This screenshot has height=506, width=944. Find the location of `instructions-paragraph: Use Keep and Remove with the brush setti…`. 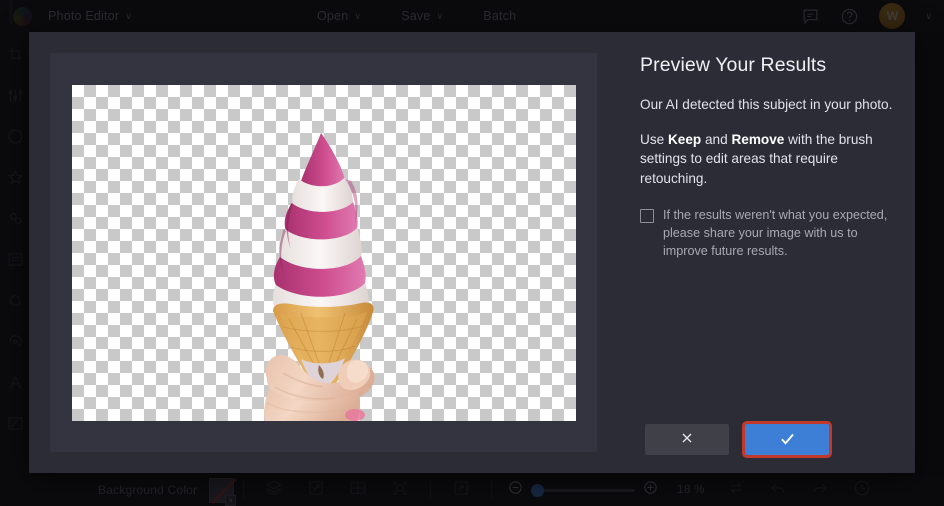

instructions-paragraph: Use Keep and Remove with the brush setti… is located at coordinates (767, 159).